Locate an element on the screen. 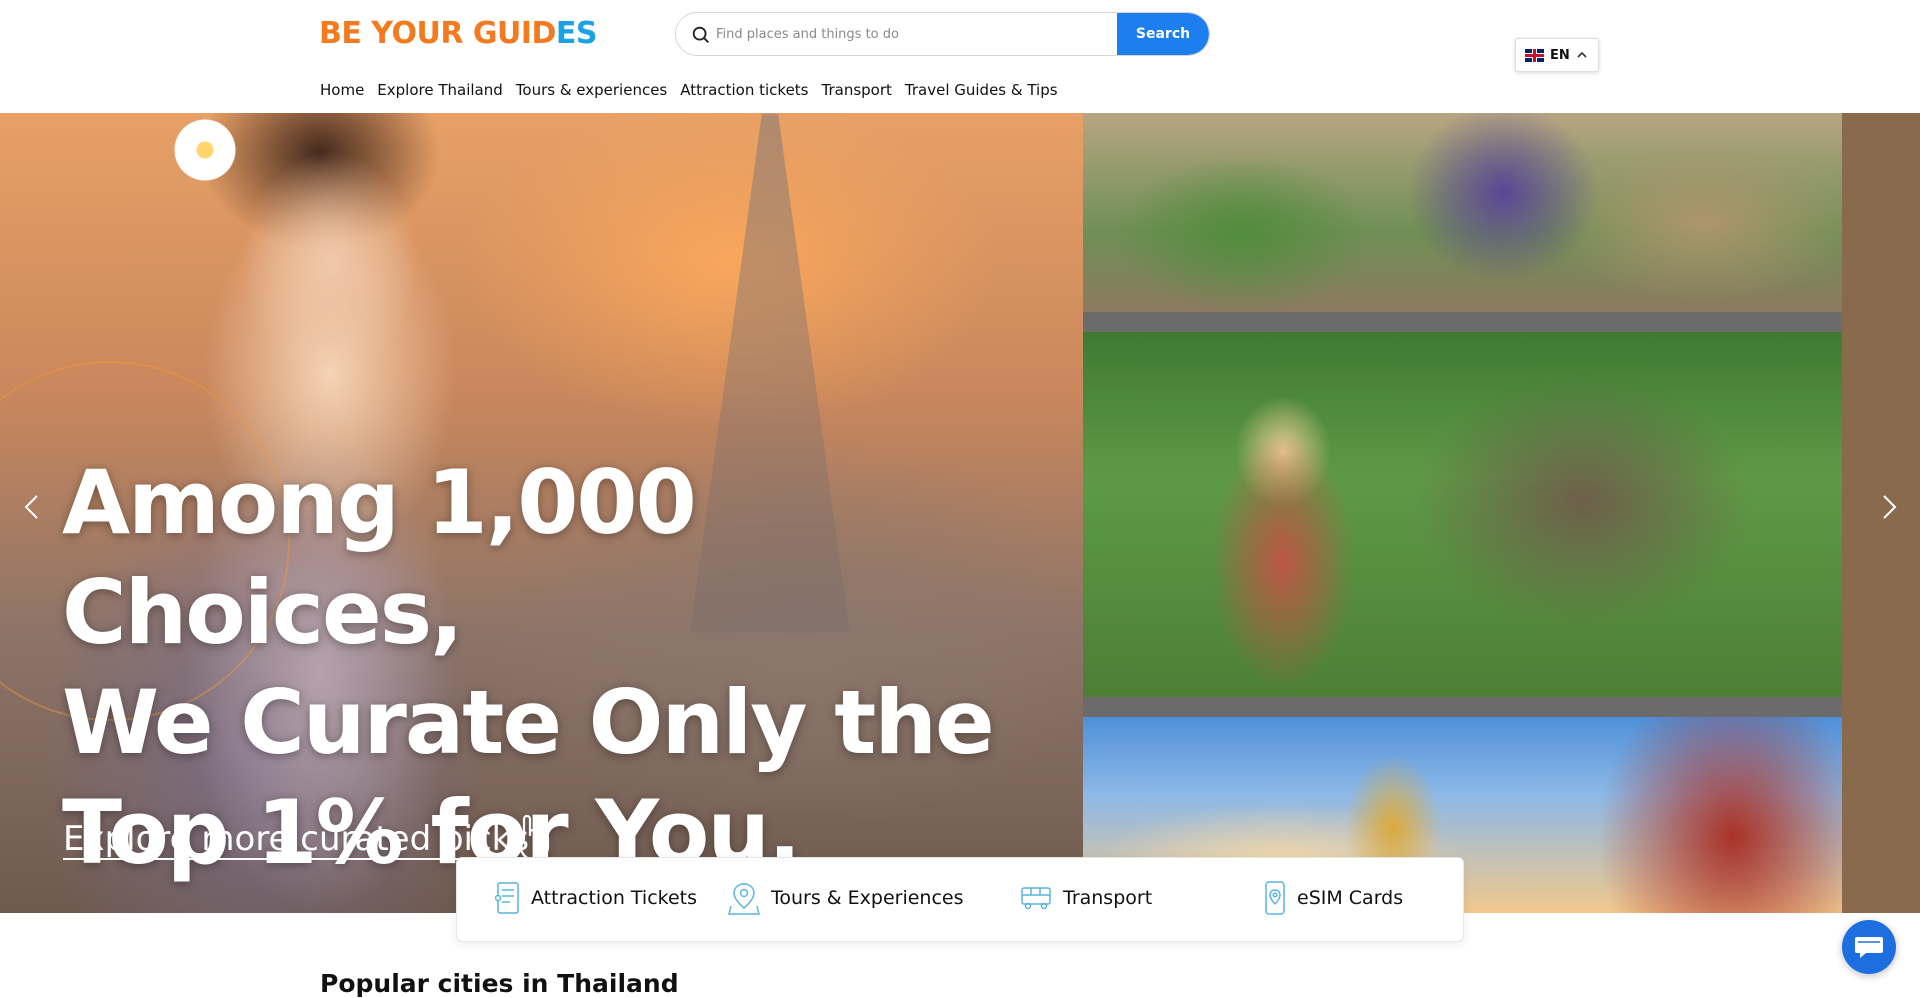 This screenshot has height=998, width=1920. category-label: Attraction Tickets is located at coordinates (614, 898).